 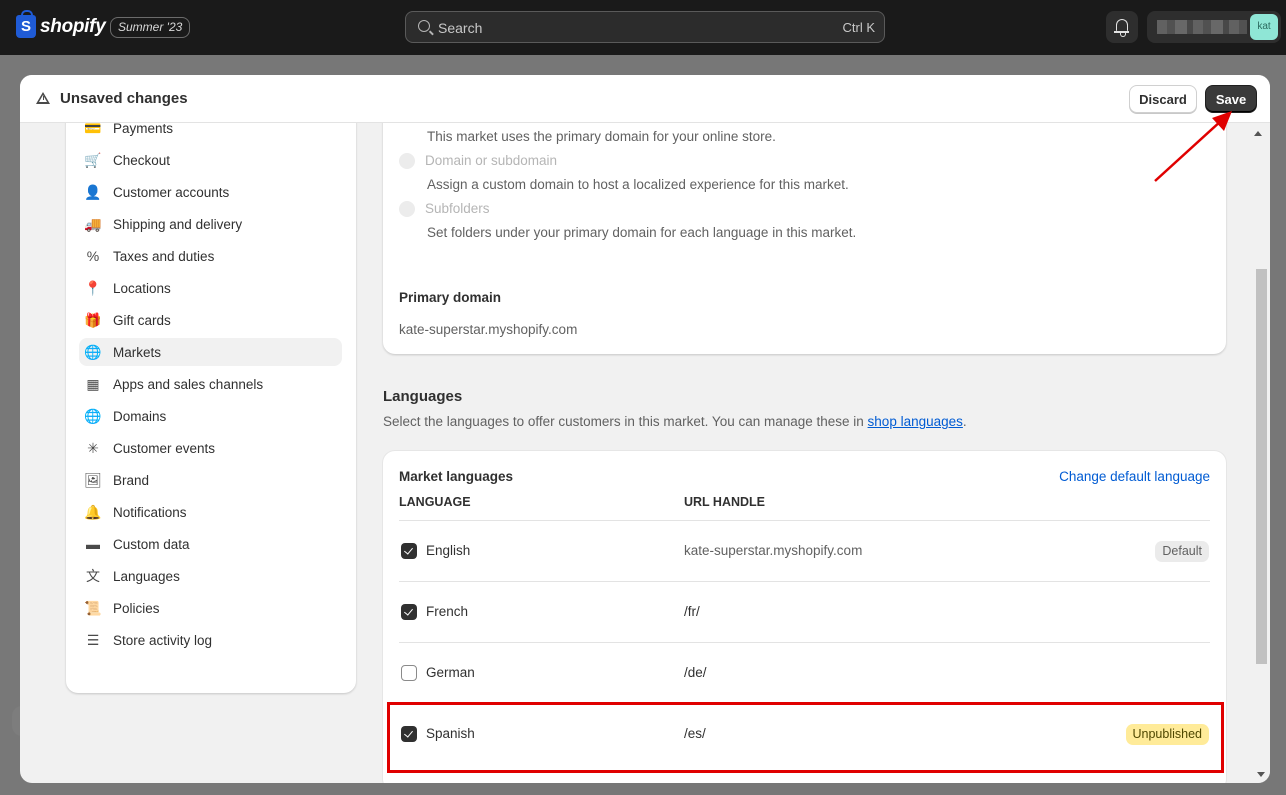 I want to click on market-languages-title: Market languages, so click(x=456, y=476).